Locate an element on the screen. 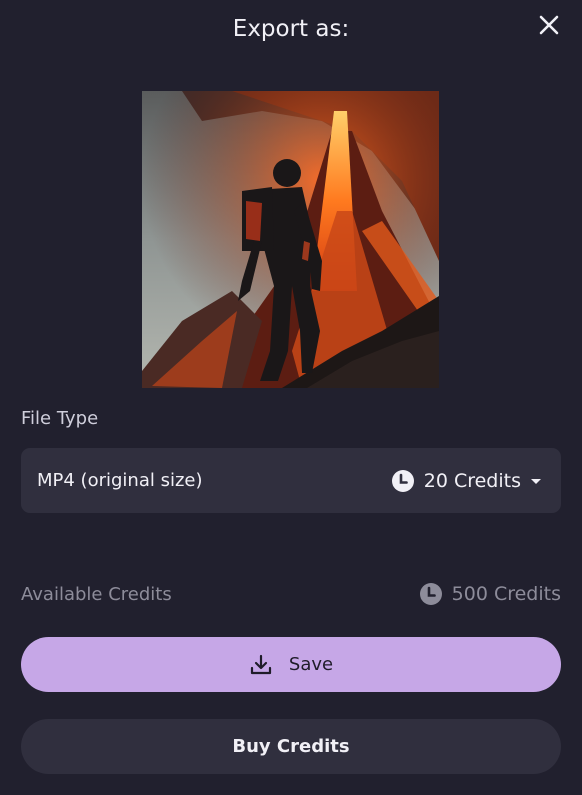 The height and width of the screenshot is (795, 582). buy-credits-label: Buy Credits is located at coordinates (291, 746).